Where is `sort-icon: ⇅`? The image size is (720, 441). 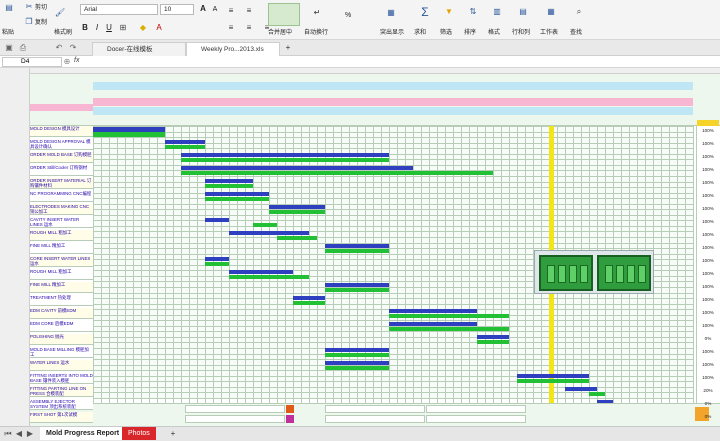
sort-icon: ⇅ is located at coordinates (473, 12).